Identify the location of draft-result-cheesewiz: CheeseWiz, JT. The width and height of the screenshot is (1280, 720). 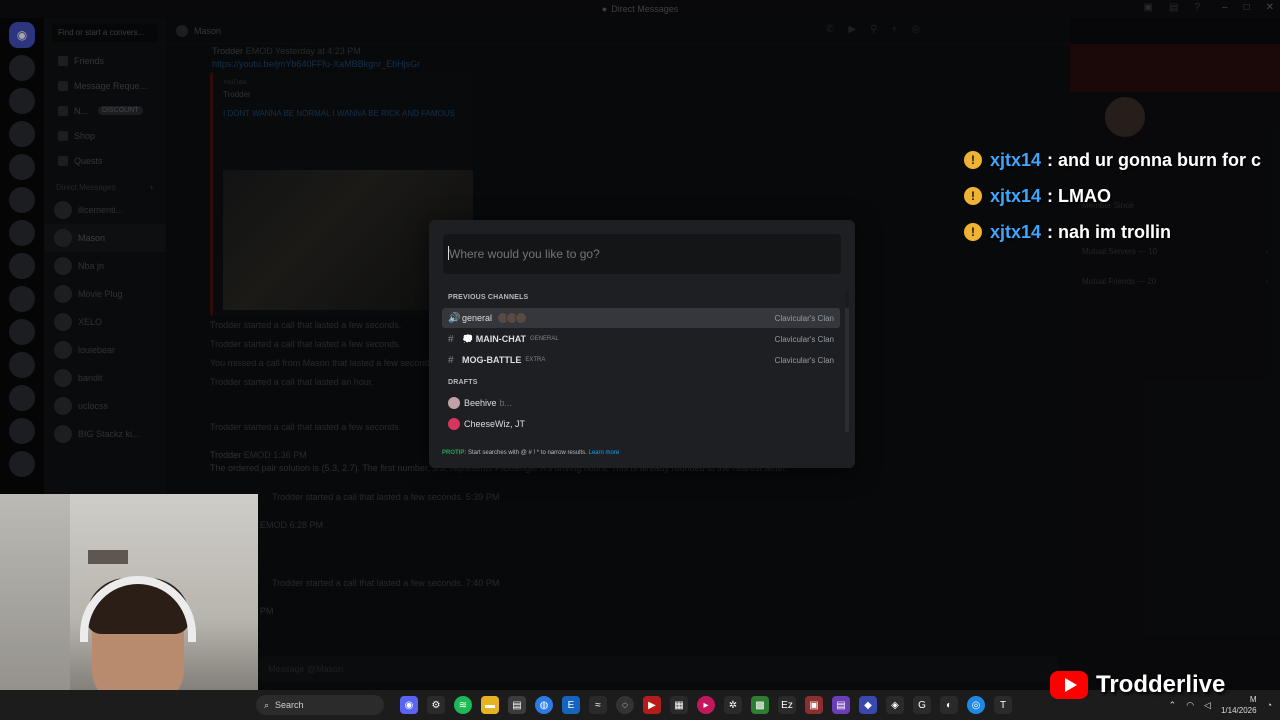
(641, 424).